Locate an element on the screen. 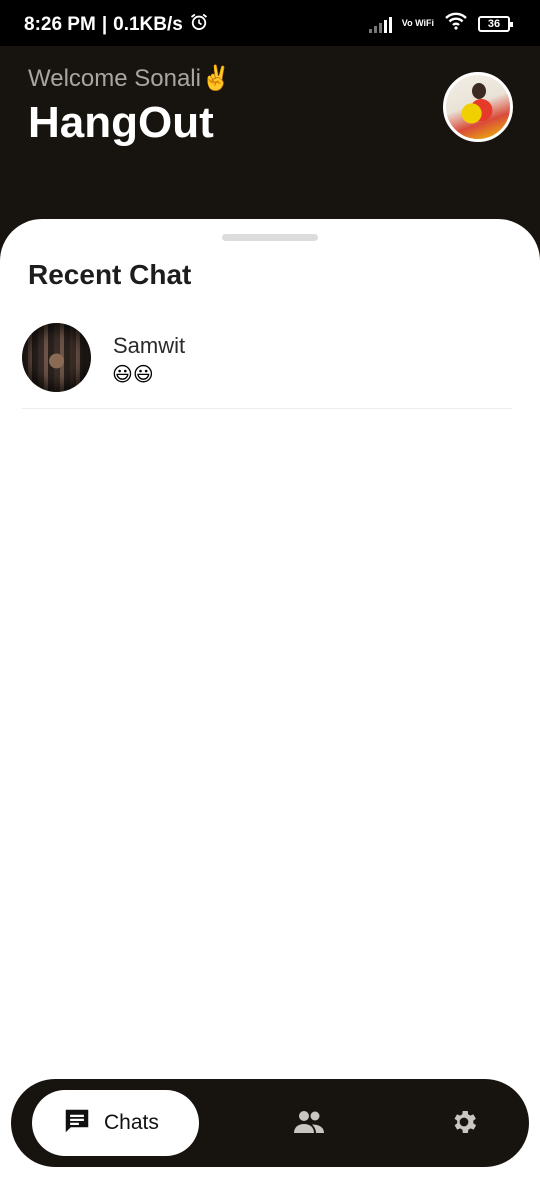  drag-handle is located at coordinates (270, 237).